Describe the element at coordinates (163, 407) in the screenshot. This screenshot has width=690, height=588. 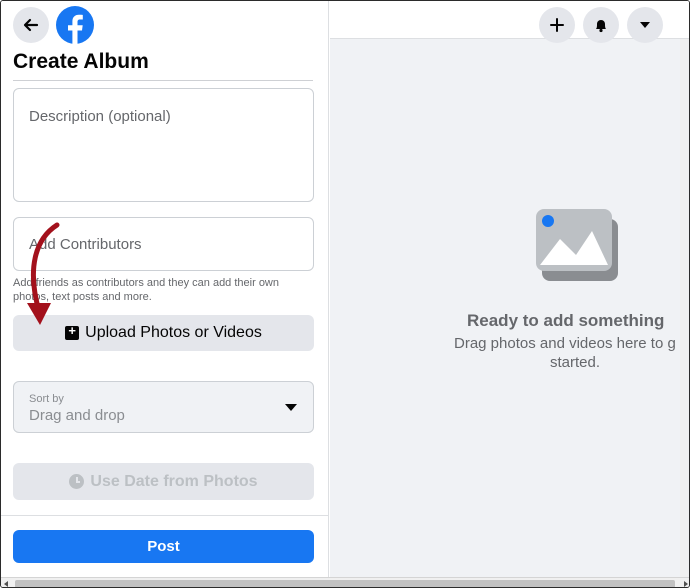
I see `sort-by-select: Sort by Drag and drop` at that location.